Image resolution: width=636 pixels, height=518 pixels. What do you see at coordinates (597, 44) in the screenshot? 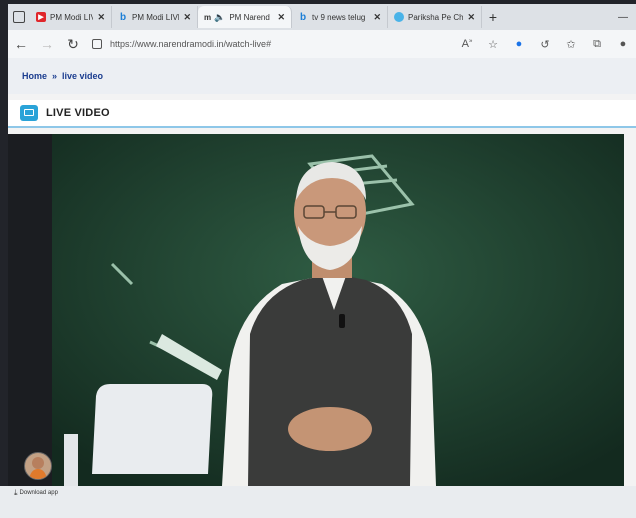
I see `collections-icon: ⧉` at bounding box center [597, 44].